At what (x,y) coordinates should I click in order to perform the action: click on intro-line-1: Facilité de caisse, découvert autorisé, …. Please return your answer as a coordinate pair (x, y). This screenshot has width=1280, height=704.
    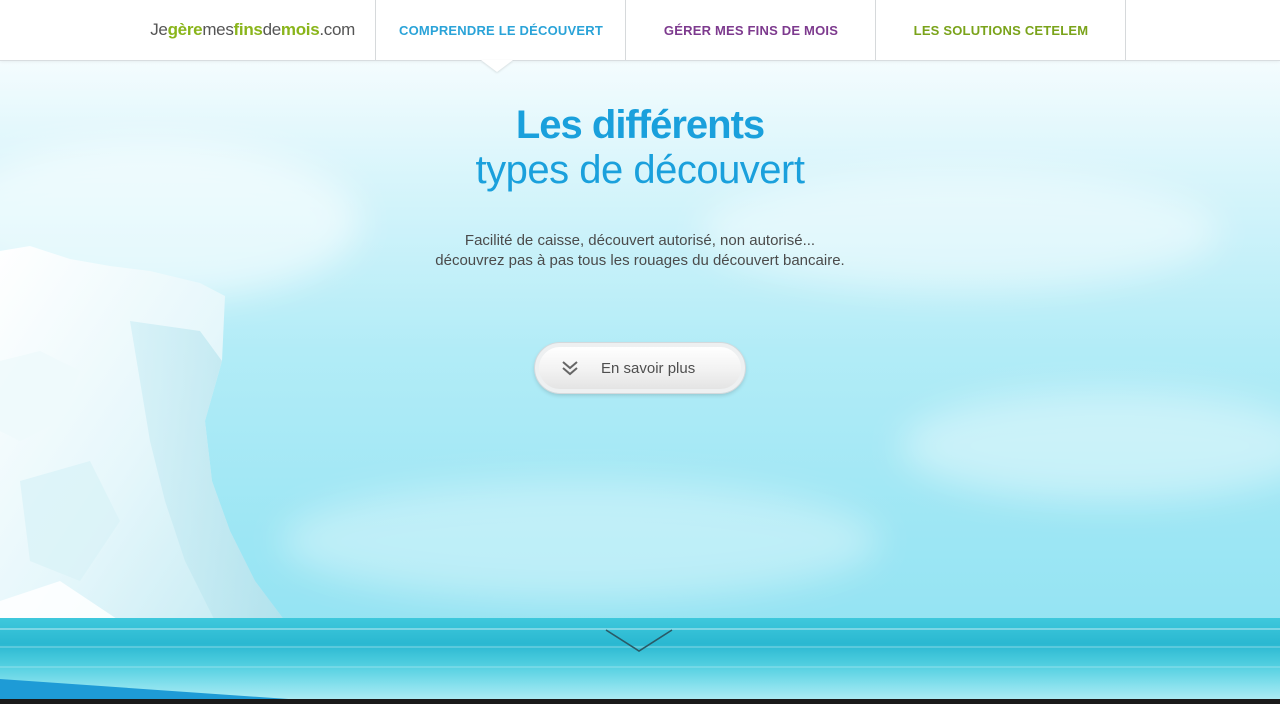
    Looking at the image, I should click on (640, 240).